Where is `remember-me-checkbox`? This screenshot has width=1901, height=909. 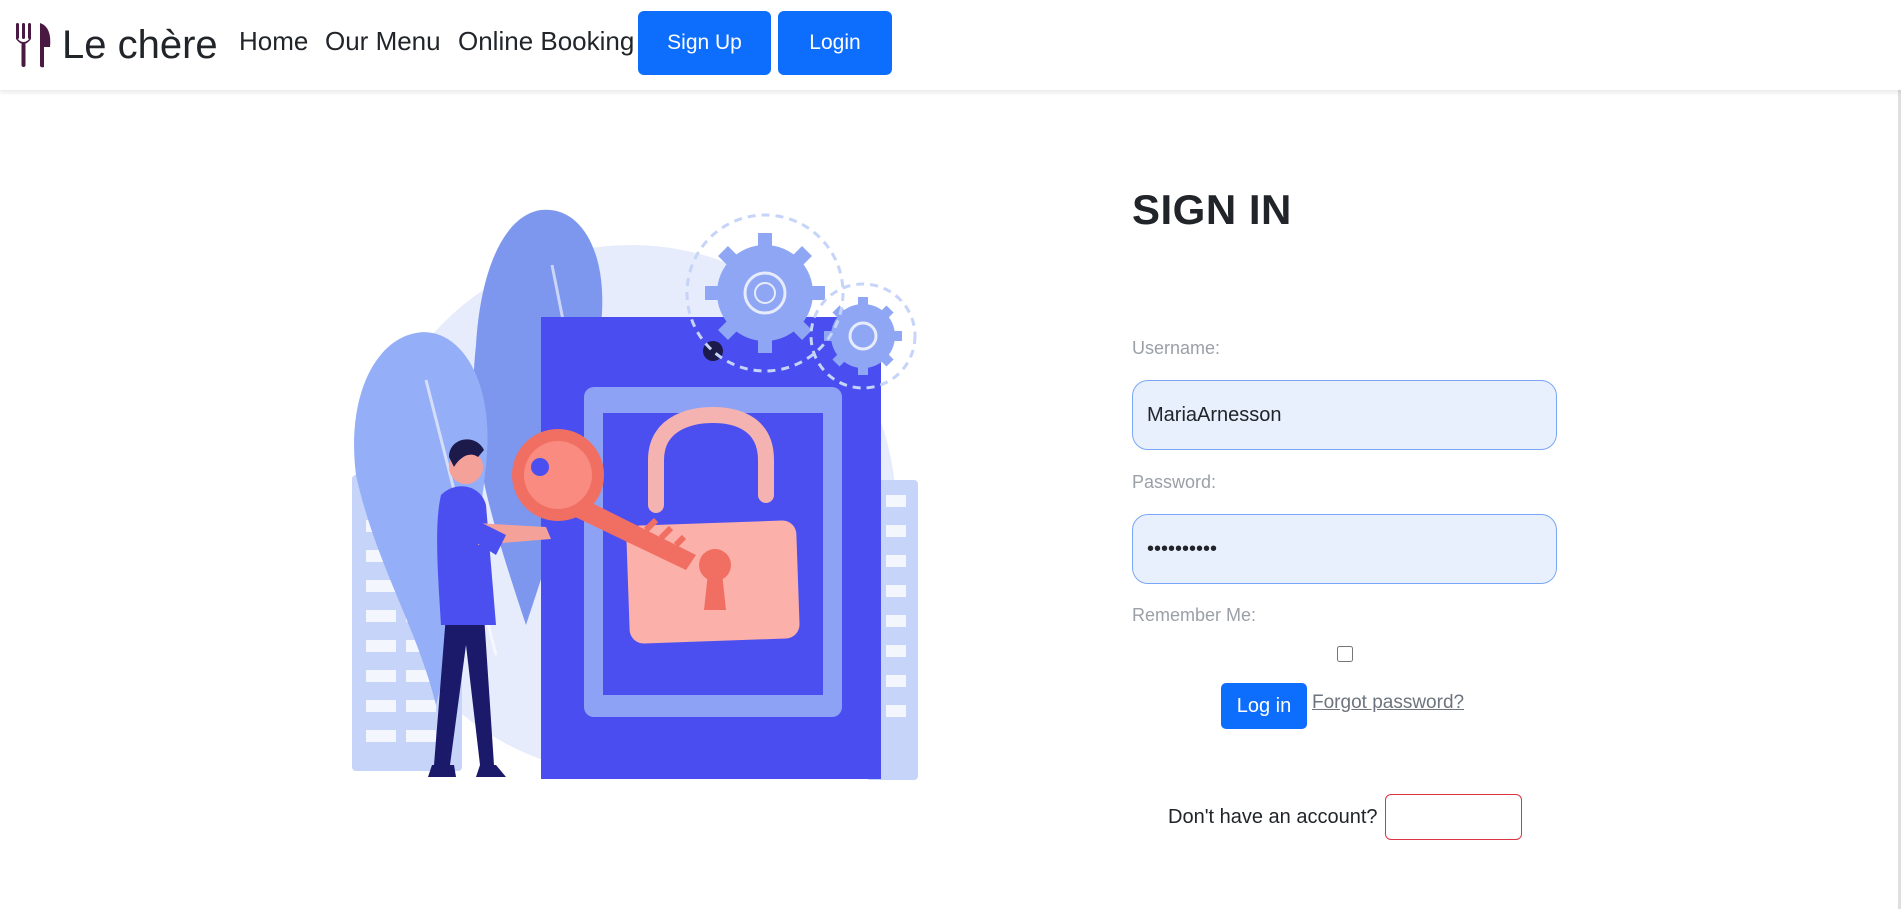
remember-me-checkbox is located at coordinates (1345, 654).